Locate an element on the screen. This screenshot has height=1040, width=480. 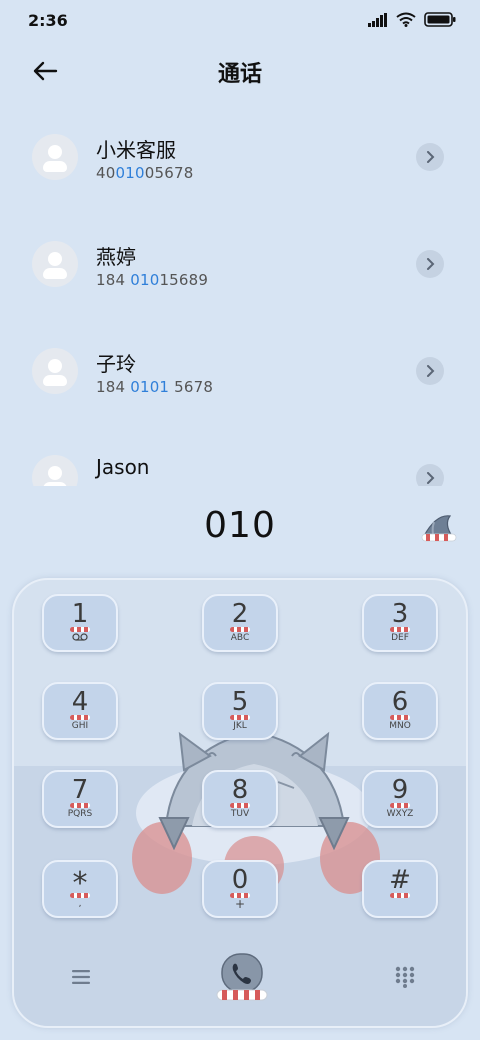
app-header: 通话 is located at coordinates (240, 70).